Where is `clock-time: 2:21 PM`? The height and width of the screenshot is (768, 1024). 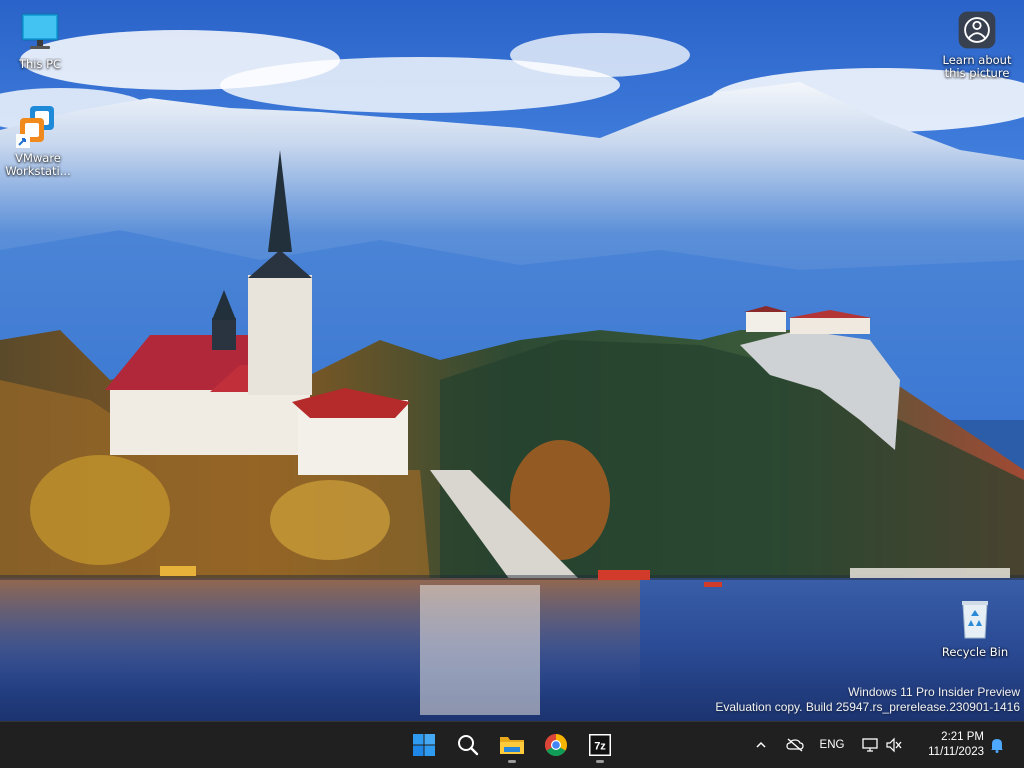
clock-time: 2:21 PM is located at coordinates (962, 737).